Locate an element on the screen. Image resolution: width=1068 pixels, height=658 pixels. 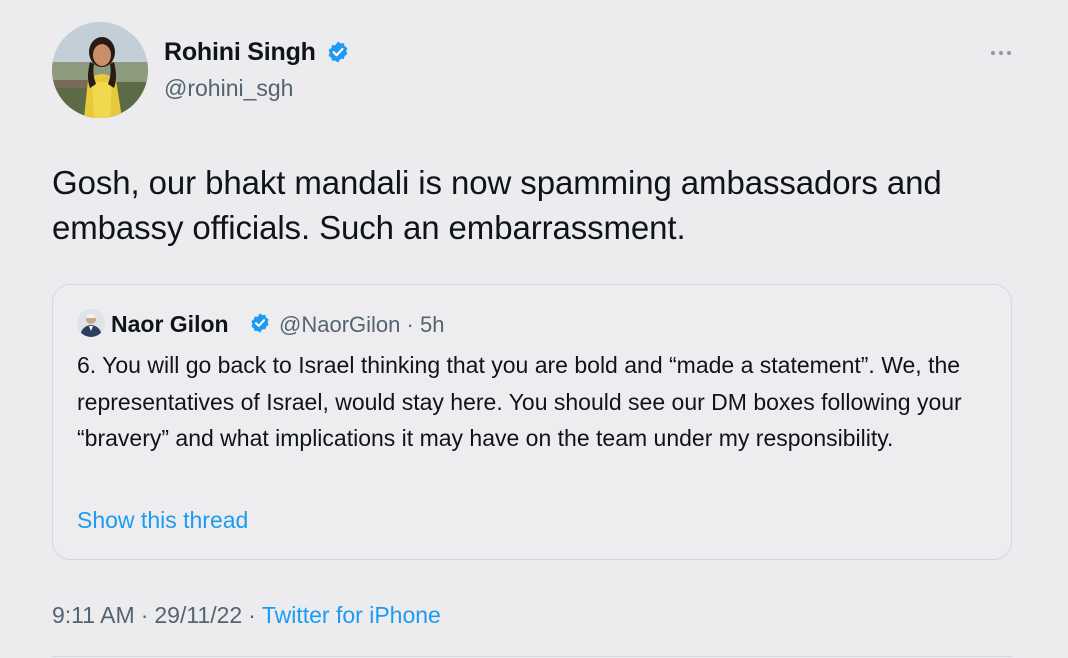
tweet-footer: 9:11 AM · 29/11/22 · Twitter for iPhone is located at coordinates (246, 615).